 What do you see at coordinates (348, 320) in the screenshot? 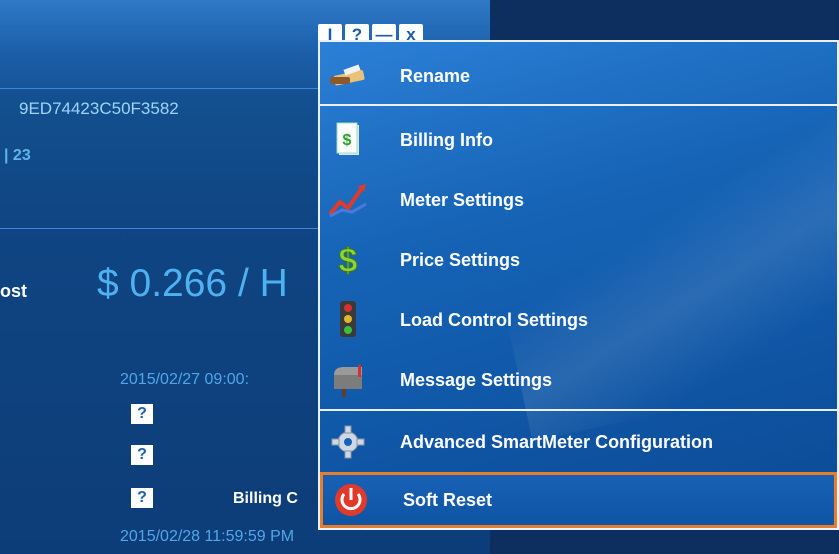
I see `traffic-light-icon` at bounding box center [348, 320].